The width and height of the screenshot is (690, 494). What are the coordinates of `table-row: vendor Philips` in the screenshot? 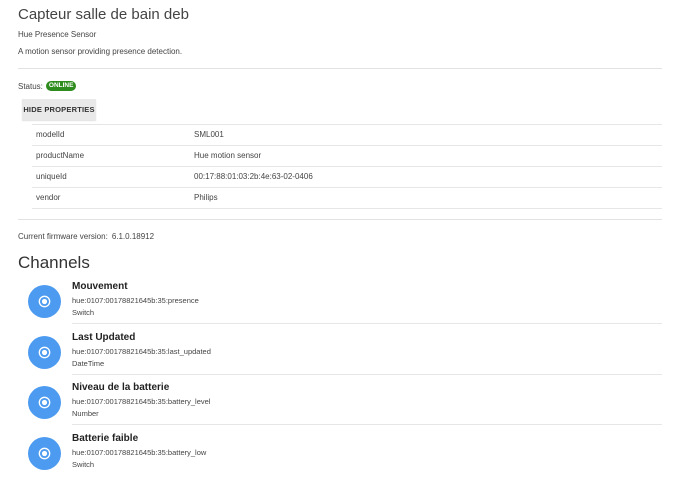 It's located at (347, 198).